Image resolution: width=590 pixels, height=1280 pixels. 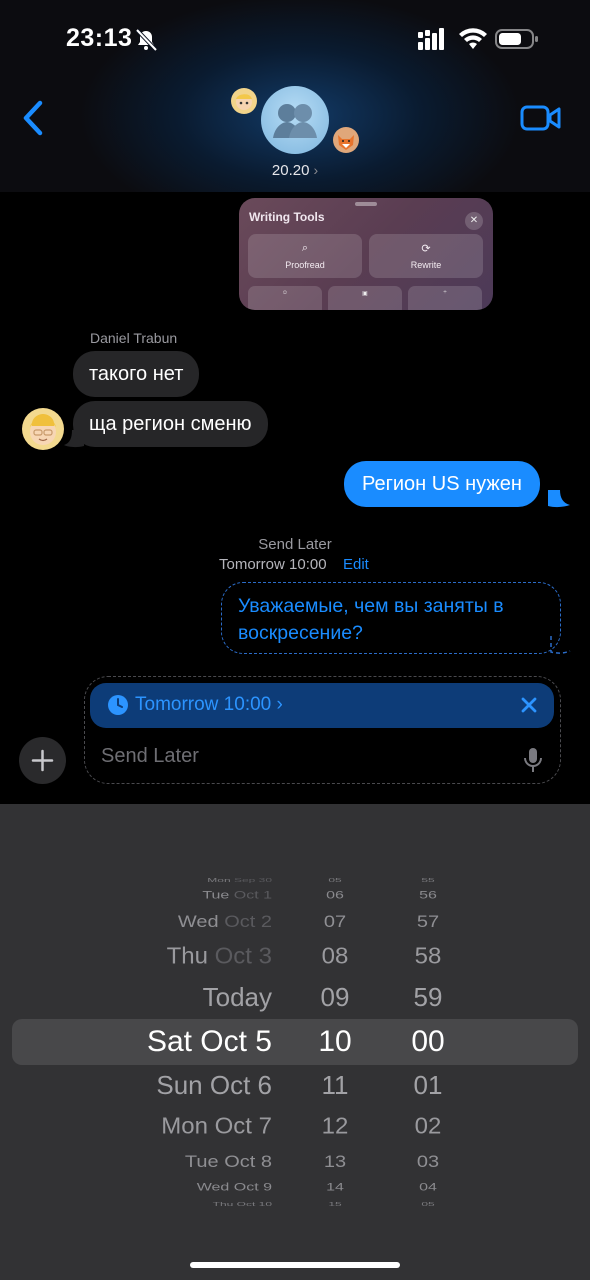 What do you see at coordinates (516, 39) in the screenshot?
I see `battery-icon` at bounding box center [516, 39].